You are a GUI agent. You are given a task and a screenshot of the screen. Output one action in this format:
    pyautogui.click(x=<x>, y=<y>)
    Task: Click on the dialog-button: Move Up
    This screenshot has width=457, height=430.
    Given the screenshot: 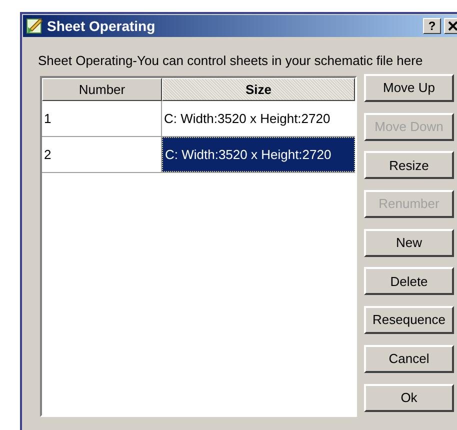 What is the action you would take?
    pyautogui.click(x=409, y=88)
    